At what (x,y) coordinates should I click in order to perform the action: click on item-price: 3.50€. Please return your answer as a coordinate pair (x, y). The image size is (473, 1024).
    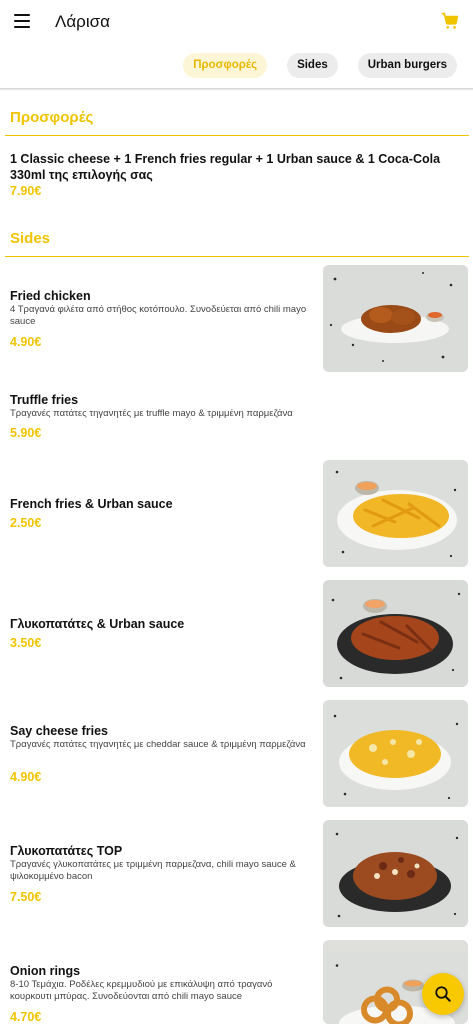
    Looking at the image, I should click on (26, 643).